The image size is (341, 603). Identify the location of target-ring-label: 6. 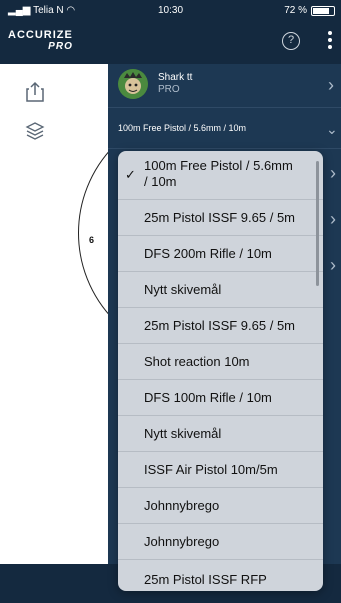
(92, 240).